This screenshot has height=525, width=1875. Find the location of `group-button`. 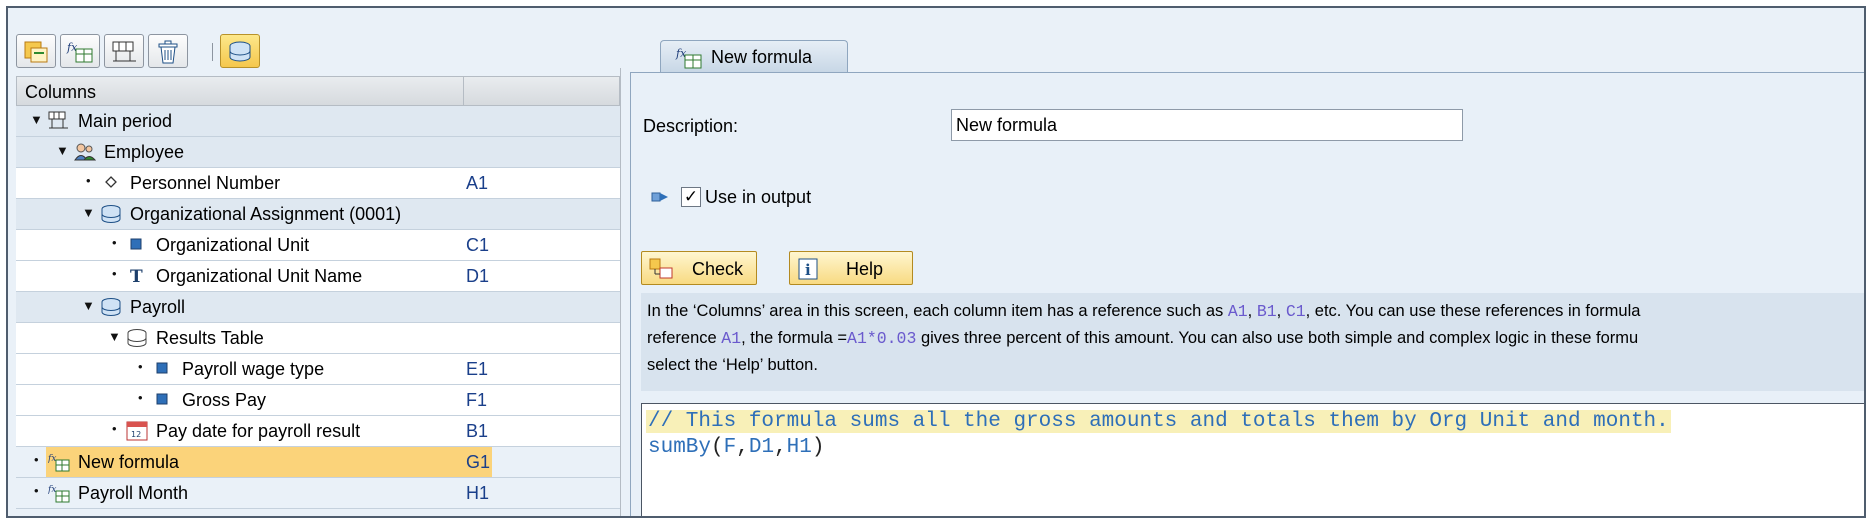

group-button is located at coordinates (124, 51).